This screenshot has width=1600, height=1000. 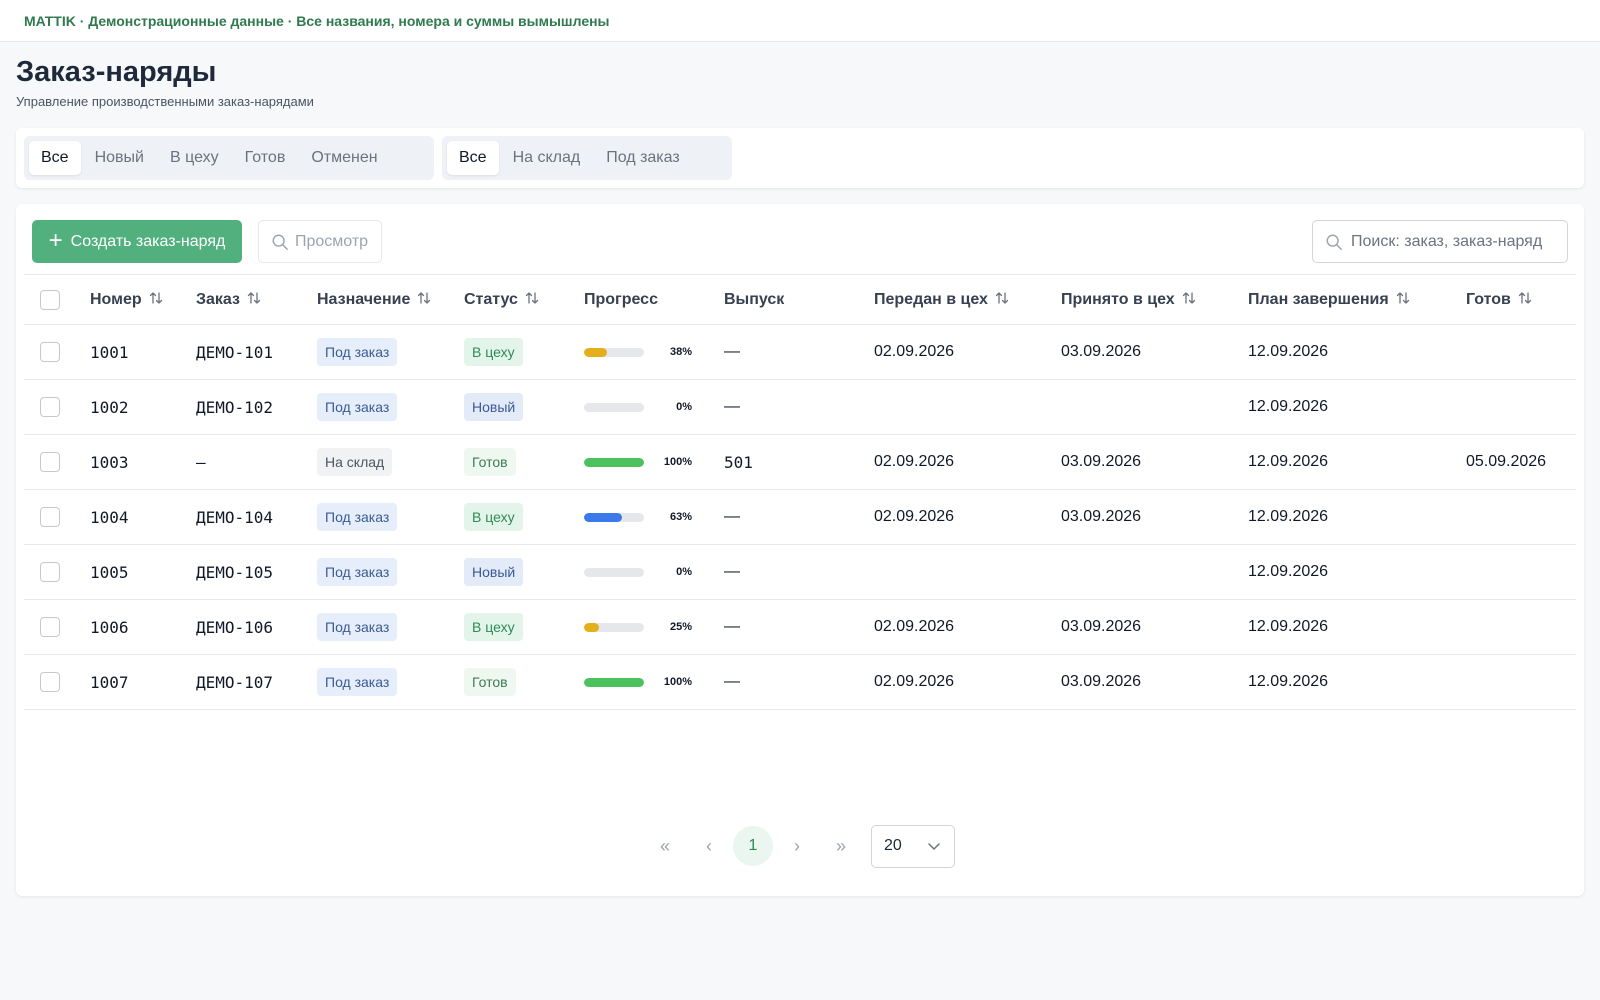 What do you see at coordinates (473, 158) in the screenshot?
I see `destination-filter-all: Все` at bounding box center [473, 158].